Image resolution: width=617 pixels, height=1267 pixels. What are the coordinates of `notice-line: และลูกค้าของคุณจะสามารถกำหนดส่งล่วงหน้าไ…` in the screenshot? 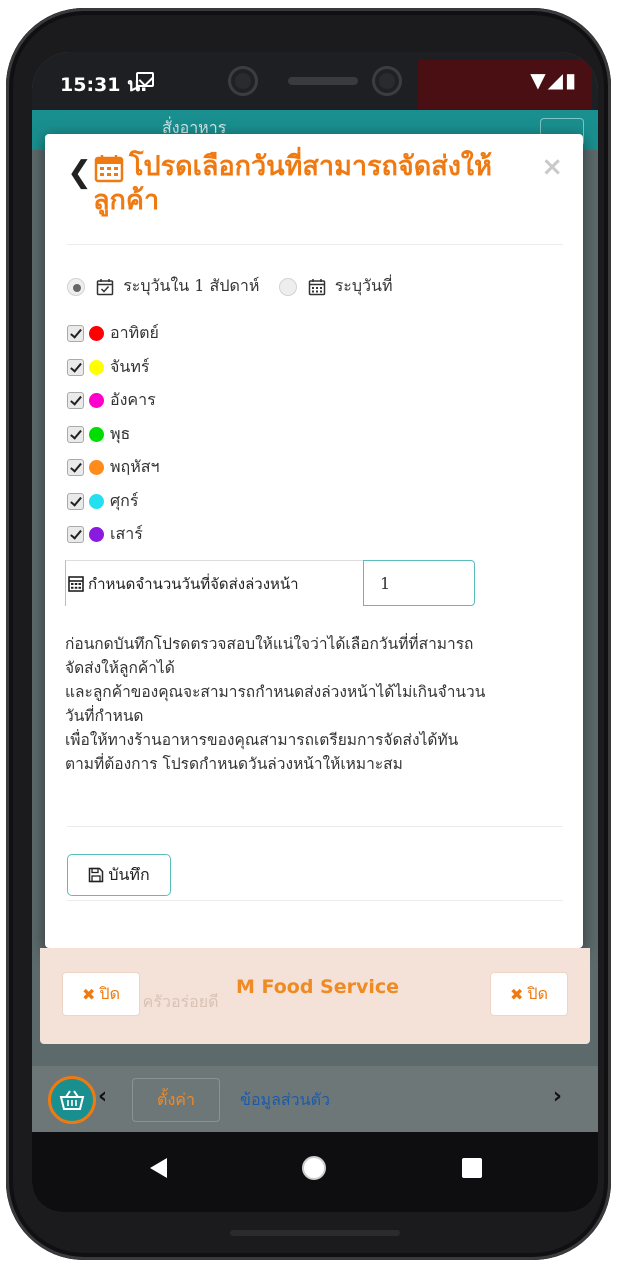 It's located at (275, 692).